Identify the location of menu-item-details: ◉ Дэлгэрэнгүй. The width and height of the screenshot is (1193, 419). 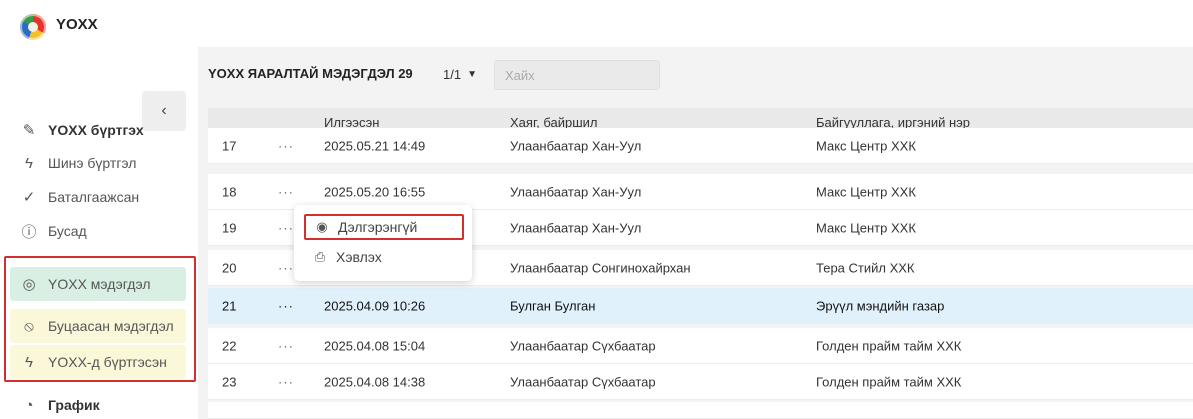
(384, 227).